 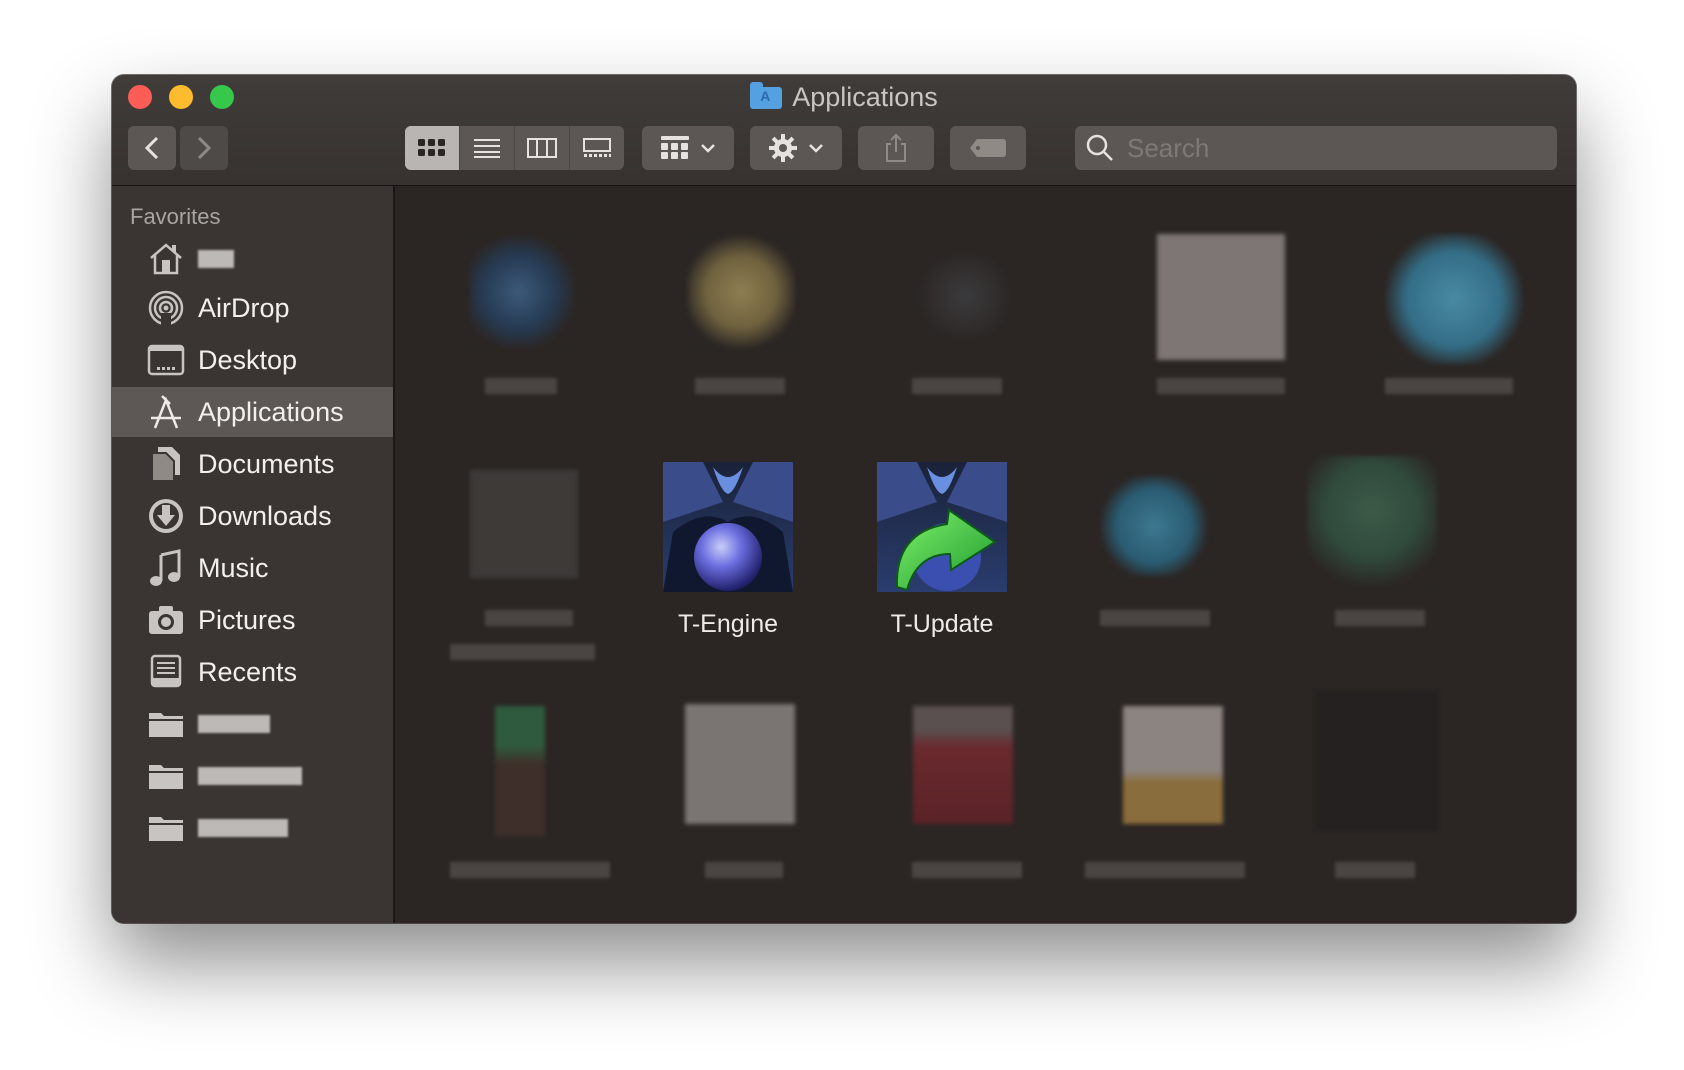 I want to click on sidebar-item-downloads: Downloads, so click(x=252, y=516).